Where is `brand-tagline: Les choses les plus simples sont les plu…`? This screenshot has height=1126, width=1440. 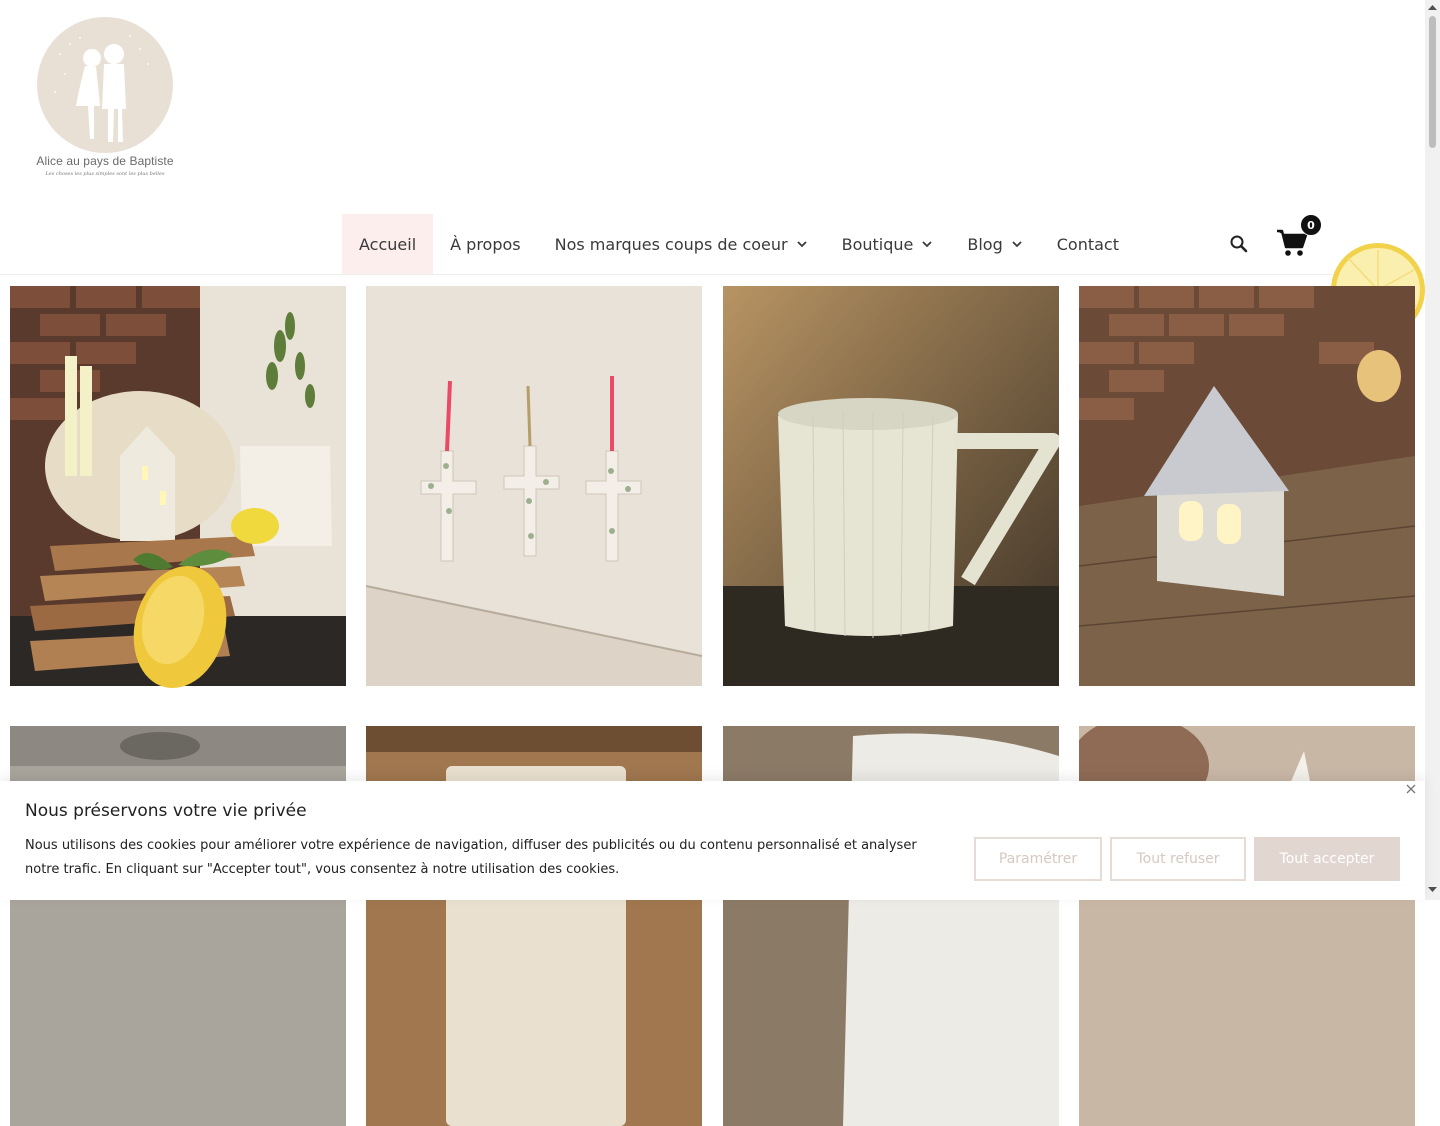 brand-tagline: Les choses les plus simples sont les plu… is located at coordinates (105, 174).